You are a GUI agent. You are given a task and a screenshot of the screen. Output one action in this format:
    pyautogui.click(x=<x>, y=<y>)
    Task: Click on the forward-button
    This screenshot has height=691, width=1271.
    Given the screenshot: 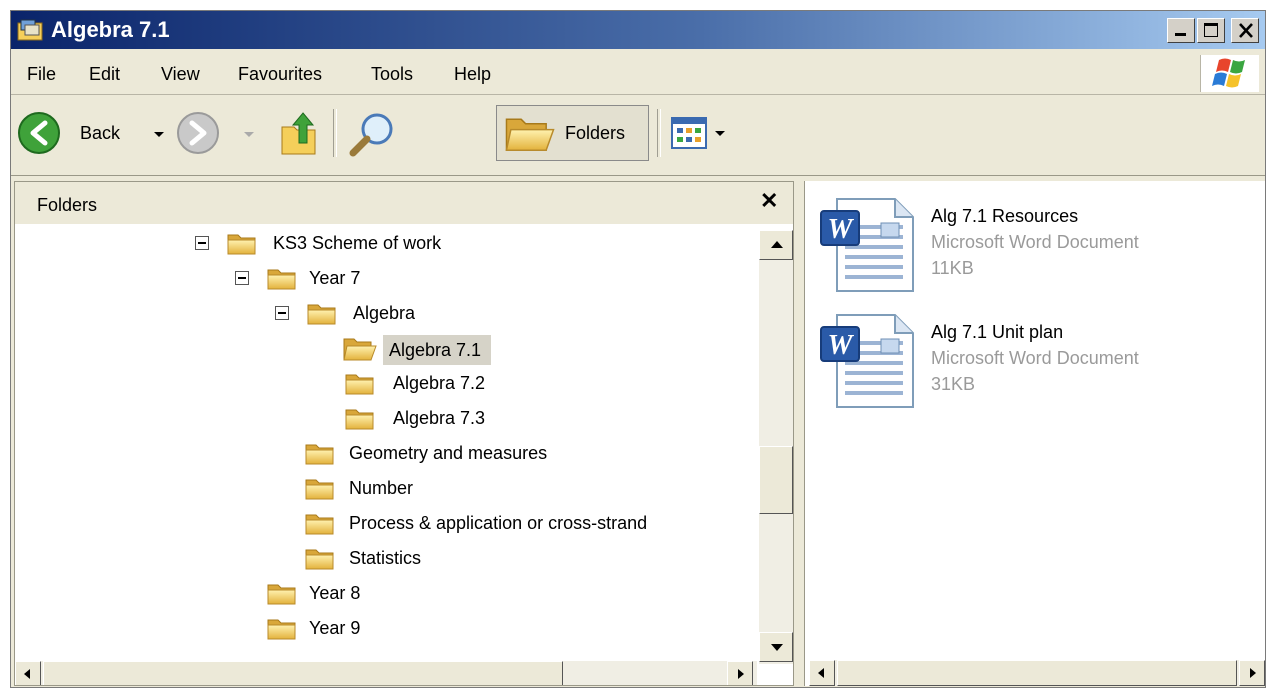 What is the action you would take?
    pyautogui.click(x=221, y=133)
    